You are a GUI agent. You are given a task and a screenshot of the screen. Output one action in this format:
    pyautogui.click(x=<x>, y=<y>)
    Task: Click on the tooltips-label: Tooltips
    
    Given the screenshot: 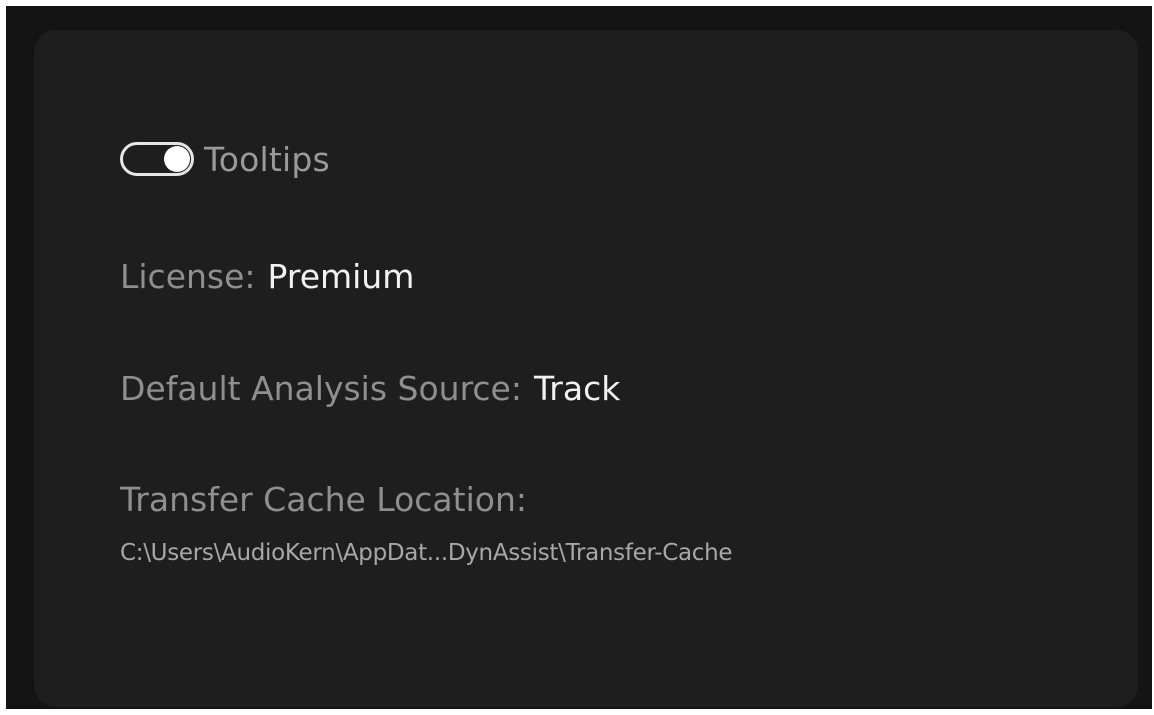 What is the action you would take?
    pyautogui.click(x=267, y=159)
    